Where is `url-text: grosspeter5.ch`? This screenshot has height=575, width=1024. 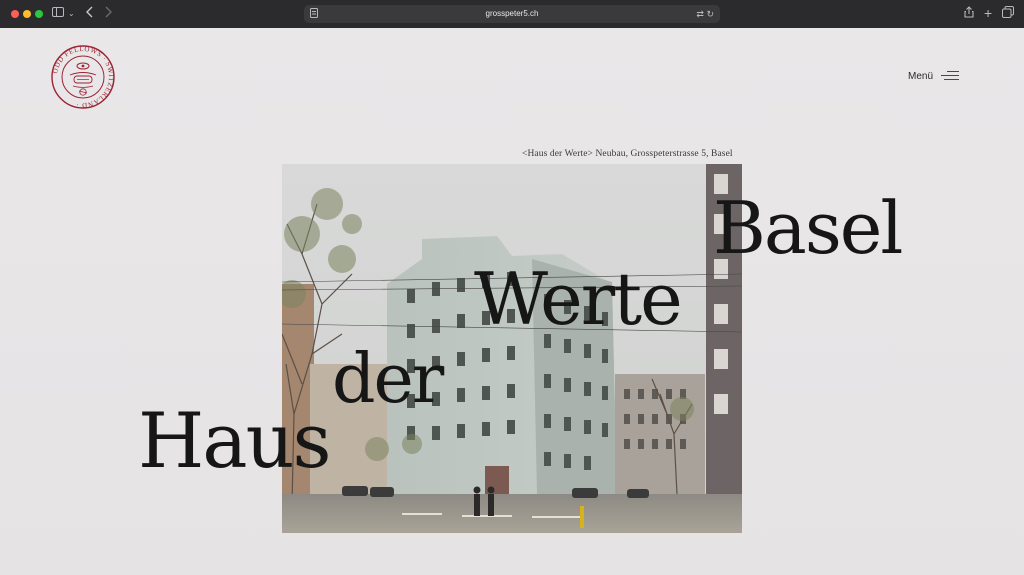 url-text: grosspeter5.ch is located at coordinates (512, 13).